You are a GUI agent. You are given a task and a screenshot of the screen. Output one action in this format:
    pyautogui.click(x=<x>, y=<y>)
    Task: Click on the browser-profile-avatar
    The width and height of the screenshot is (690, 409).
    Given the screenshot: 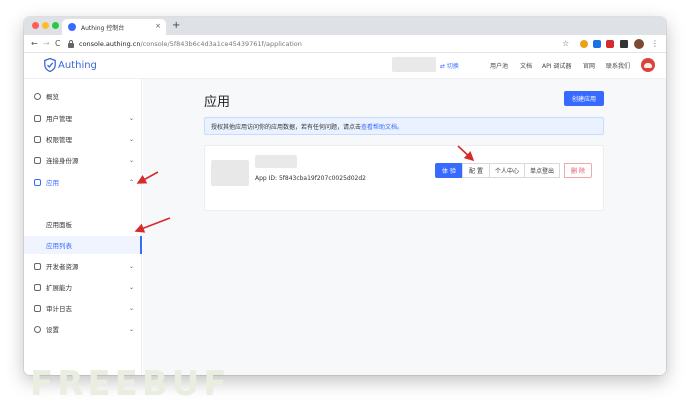 What is the action you would take?
    pyautogui.click(x=639, y=44)
    